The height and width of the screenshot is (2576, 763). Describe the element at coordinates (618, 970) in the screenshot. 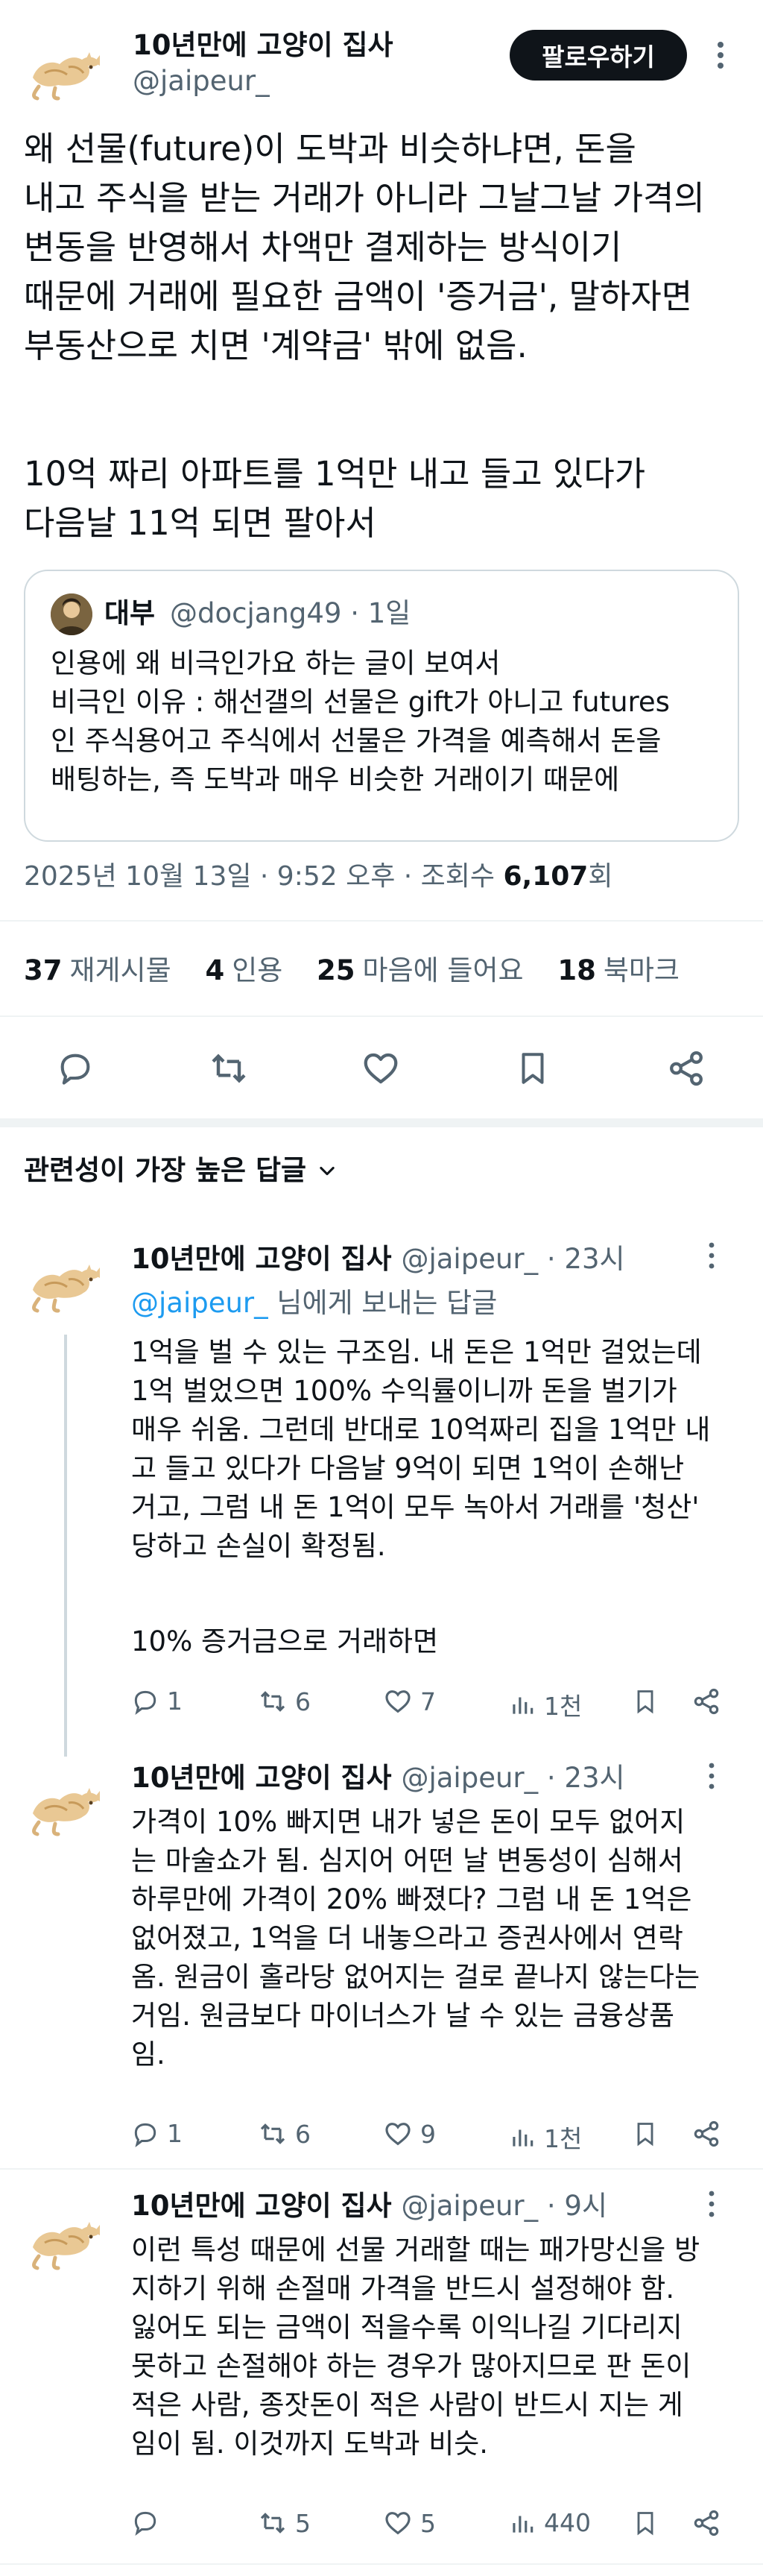

I see `bookmarks-stat: 18 북마크` at that location.